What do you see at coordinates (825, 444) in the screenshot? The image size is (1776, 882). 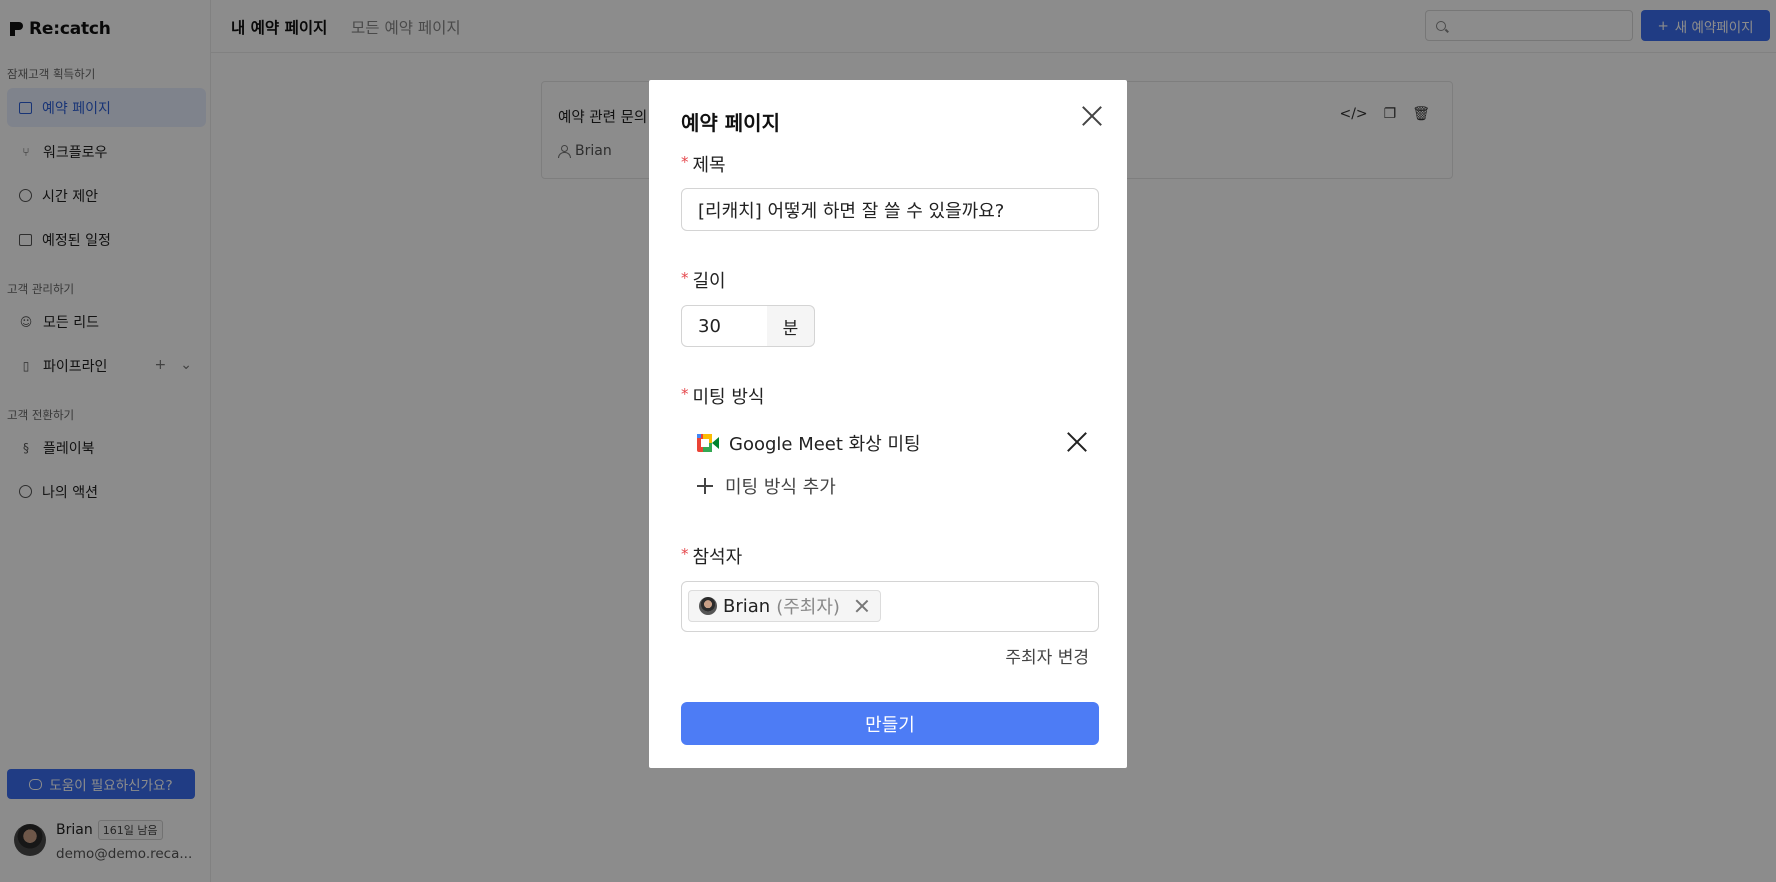 I see `meeting-method-name: Google Meet 화상 미팅` at bounding box center [825, 444].